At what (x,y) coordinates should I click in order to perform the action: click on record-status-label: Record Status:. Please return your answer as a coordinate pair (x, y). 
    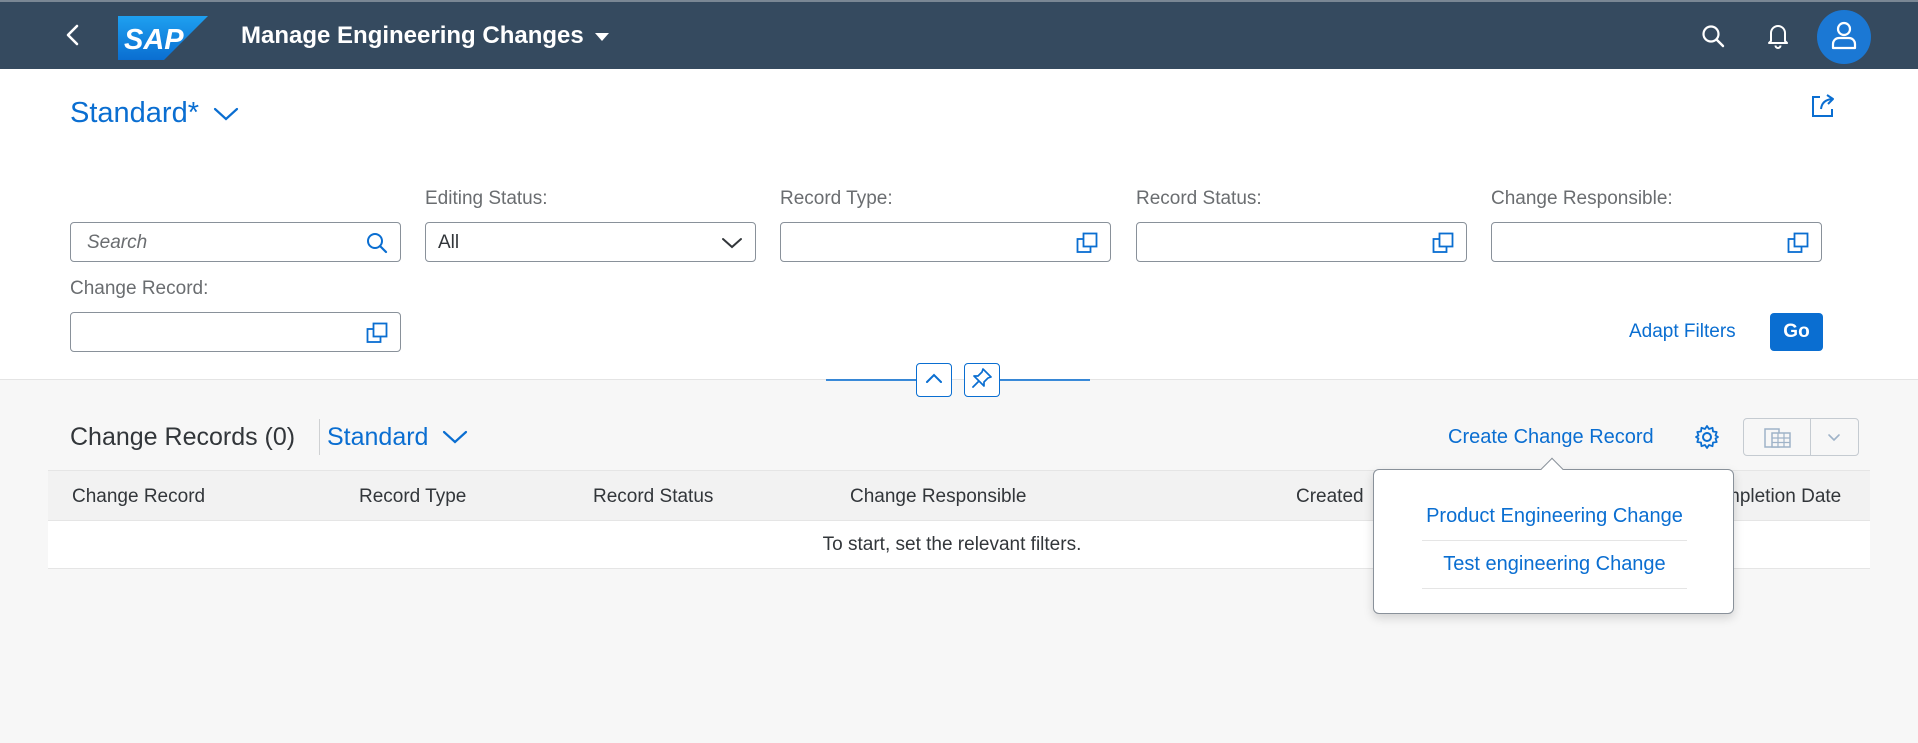
    Looking at the image, I should click on (1199, 198).